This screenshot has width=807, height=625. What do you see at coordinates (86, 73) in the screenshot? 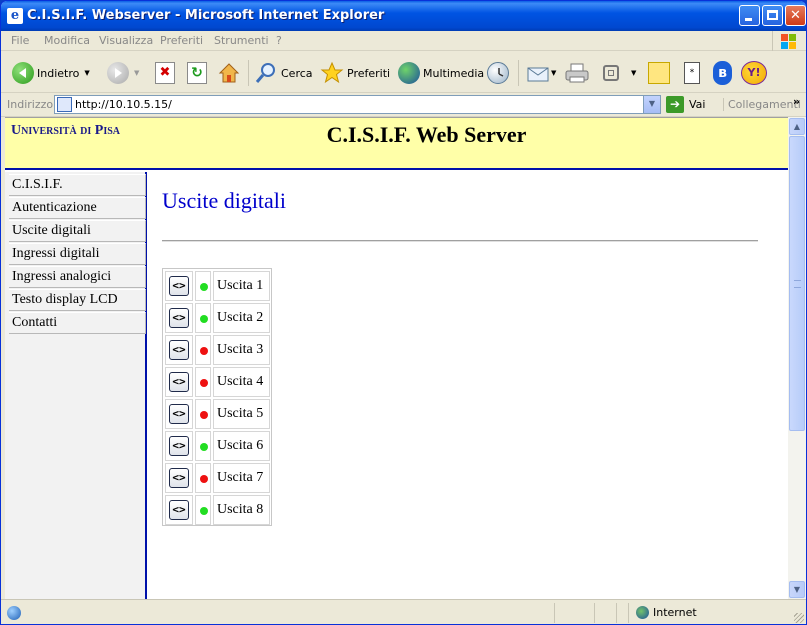
I see `back-dropdown-icon: ▼` at bounding box center [86, 73].